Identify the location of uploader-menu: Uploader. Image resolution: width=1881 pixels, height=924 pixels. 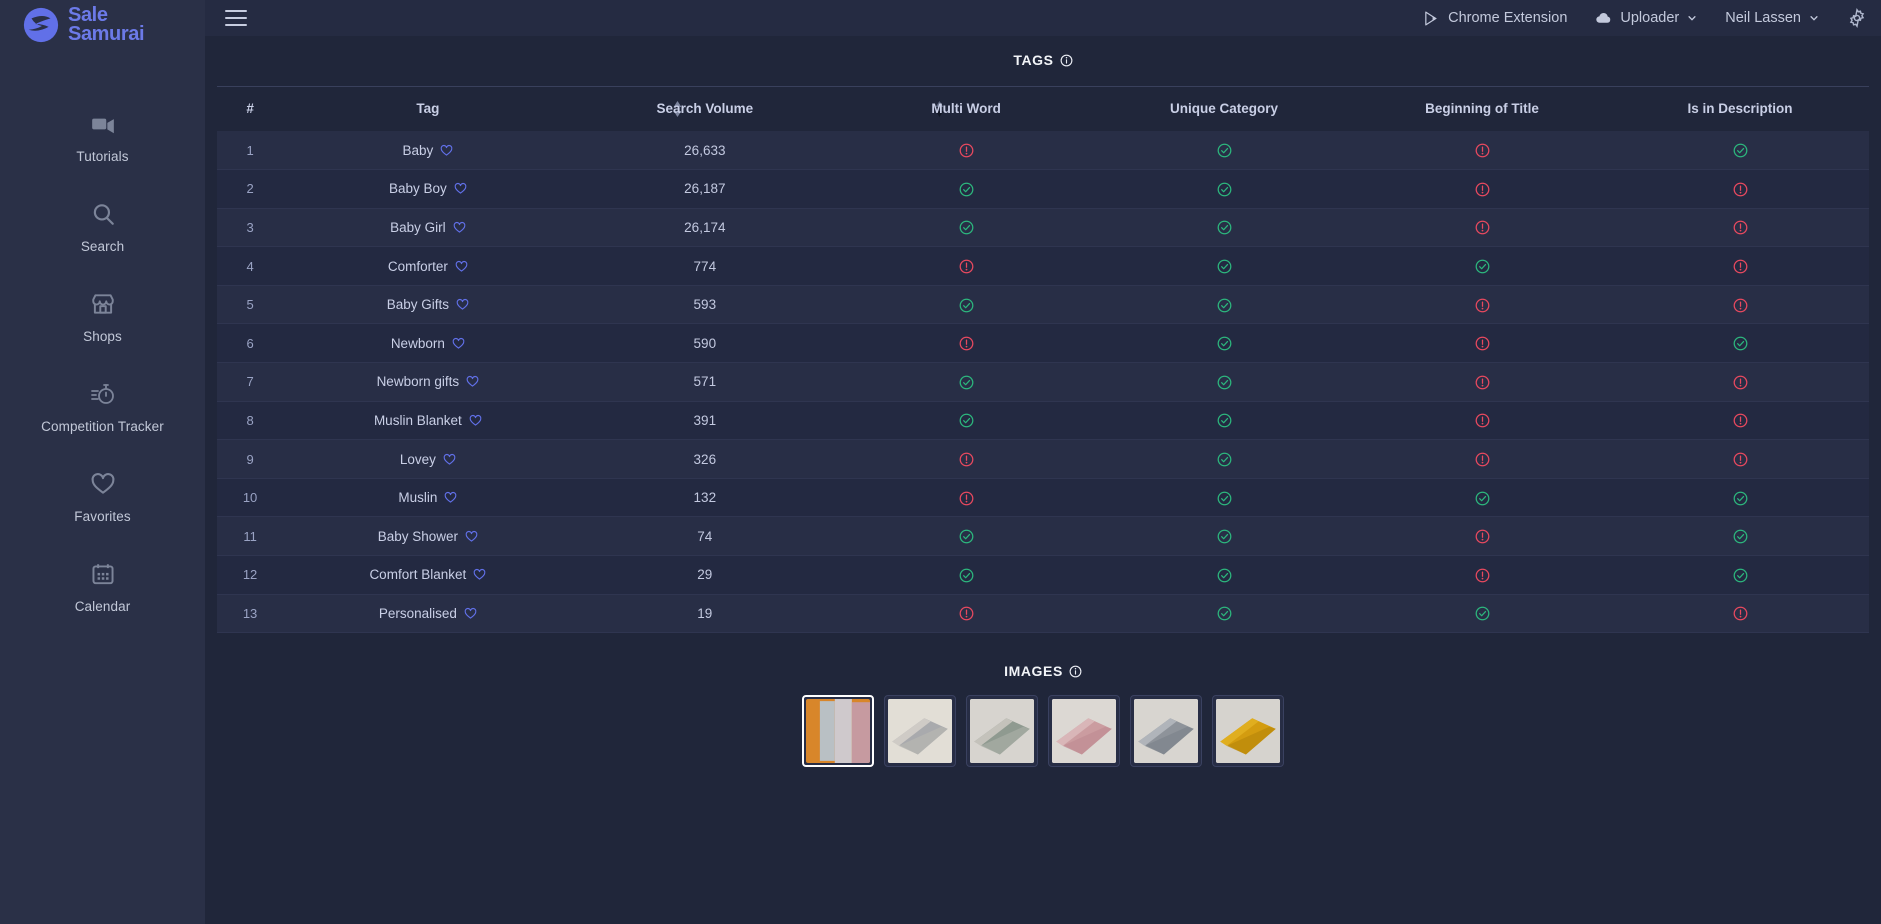
(1646, 18).